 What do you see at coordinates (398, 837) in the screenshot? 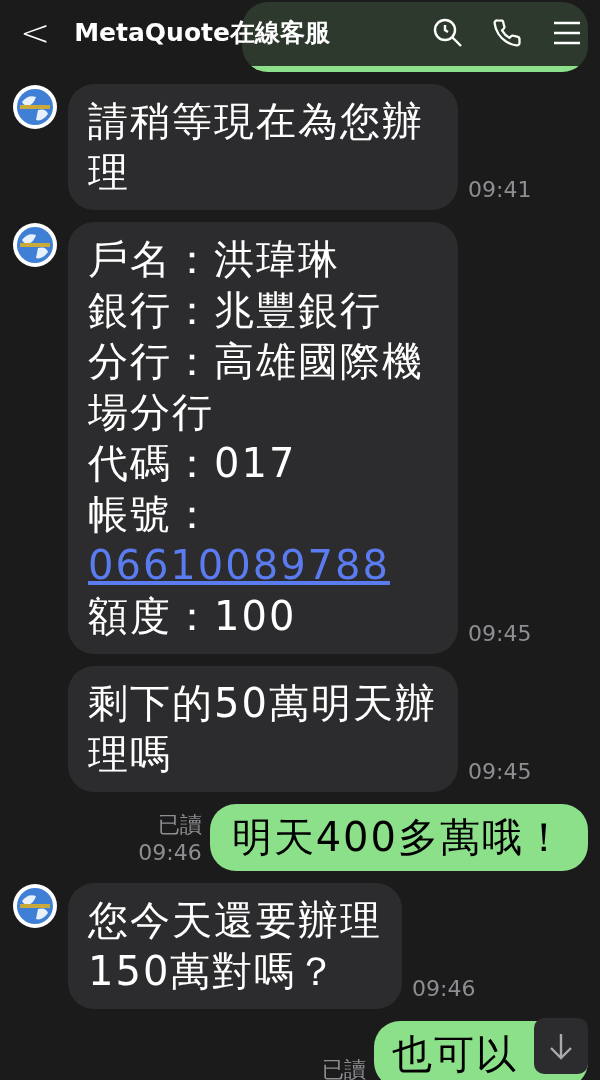
I see `message-text: 明天400多萬哦！` at bounding box center [398, 837].